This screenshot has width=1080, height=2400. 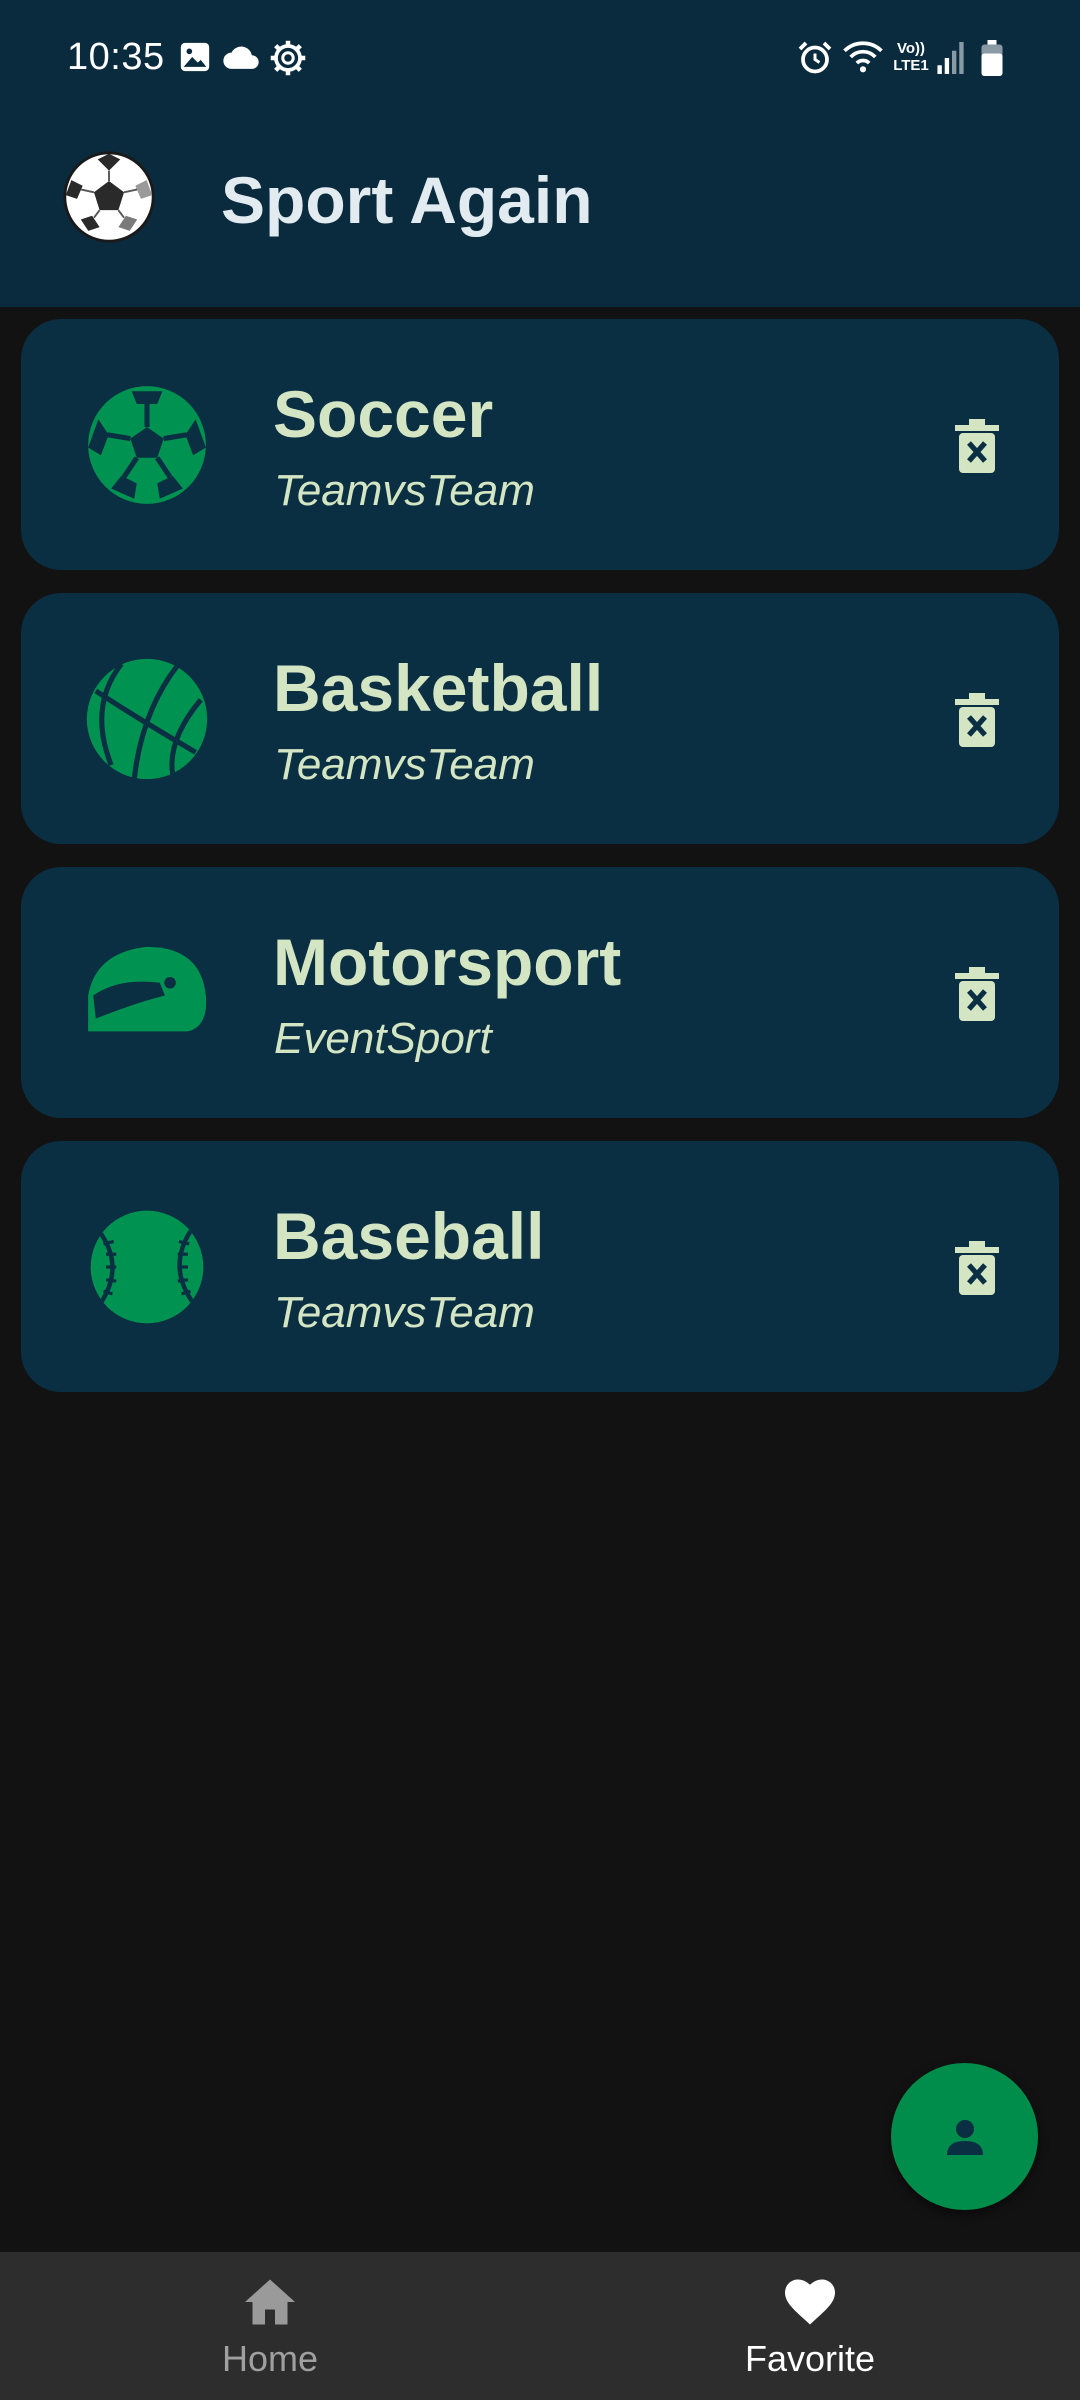 I want to click on network-type-label: Vo)) LTE1, so click(x=911, y=57).